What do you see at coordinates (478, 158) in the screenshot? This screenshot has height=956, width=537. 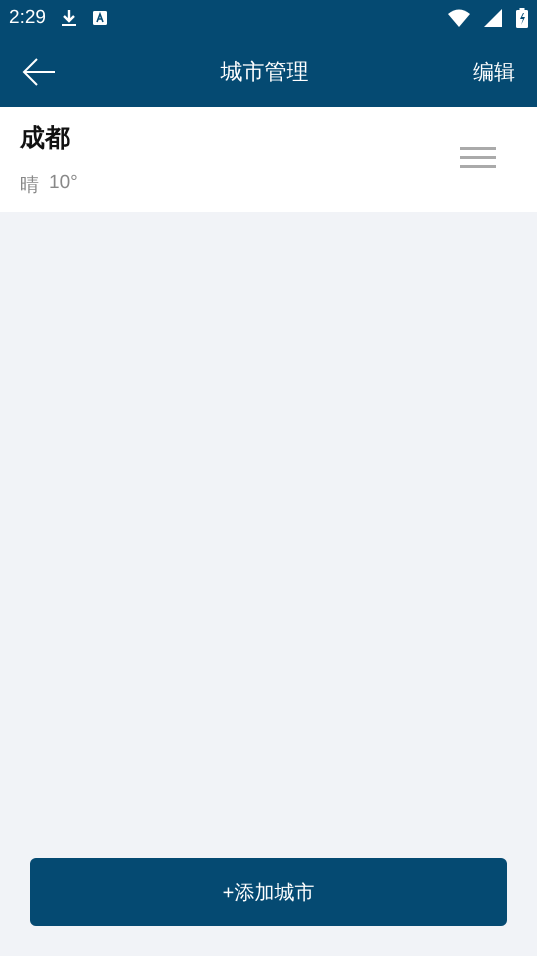 I see `drag-handle-icon` at bounding box center [478, 158].